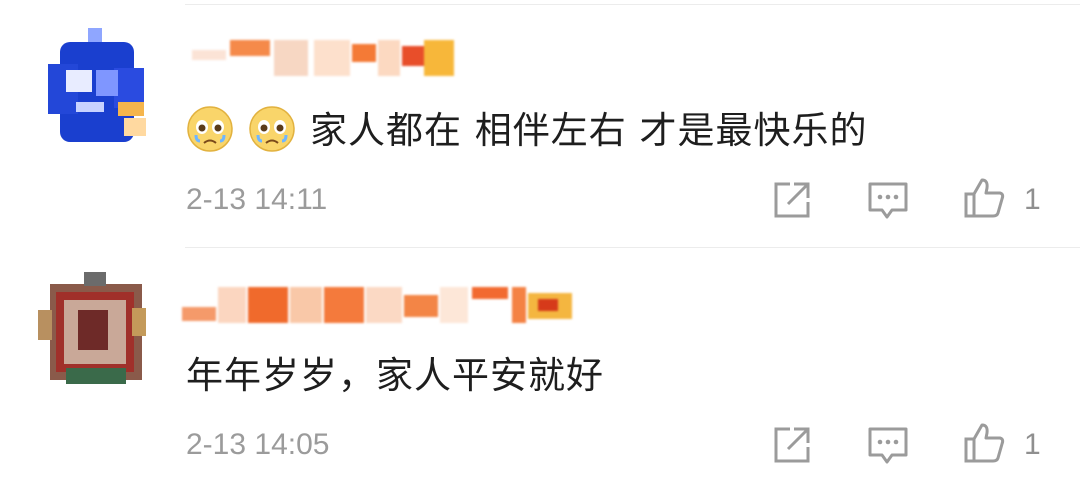 The width and height of the screenshot is (1080, 488). Describe the element at coordinates (632, 247) in the screenshot. I see `comment-divider` at that location.